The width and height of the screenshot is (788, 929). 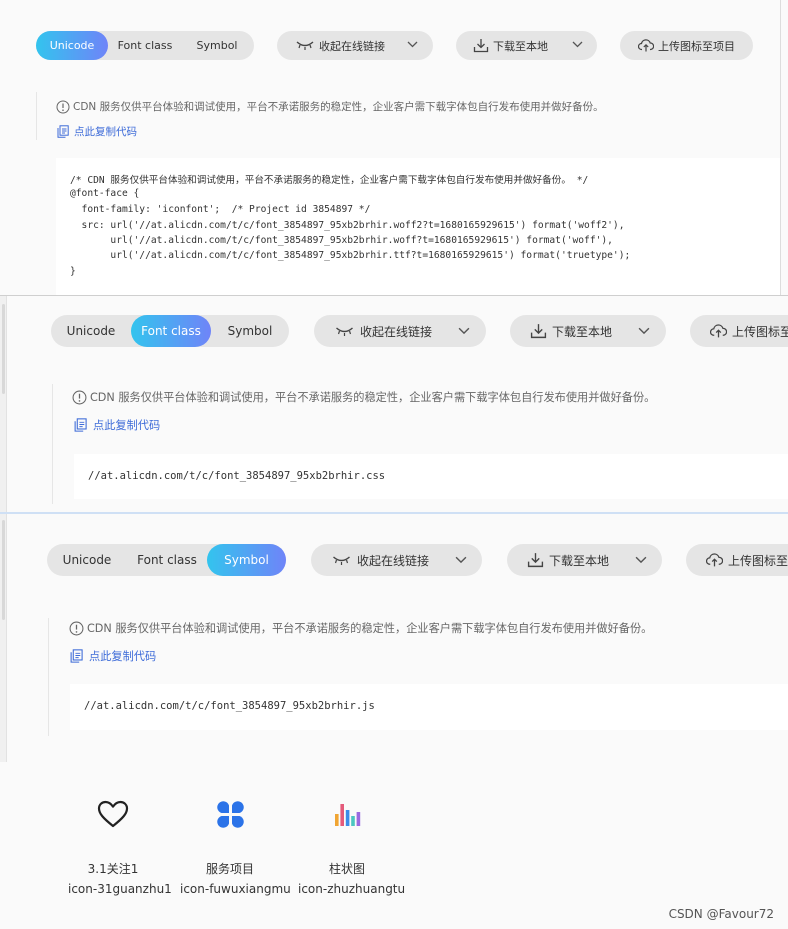 What do you see at coordinates (229, 869) in the screenshot?
I see `icon-name: 服务项目` at bounding box center [229, 869].